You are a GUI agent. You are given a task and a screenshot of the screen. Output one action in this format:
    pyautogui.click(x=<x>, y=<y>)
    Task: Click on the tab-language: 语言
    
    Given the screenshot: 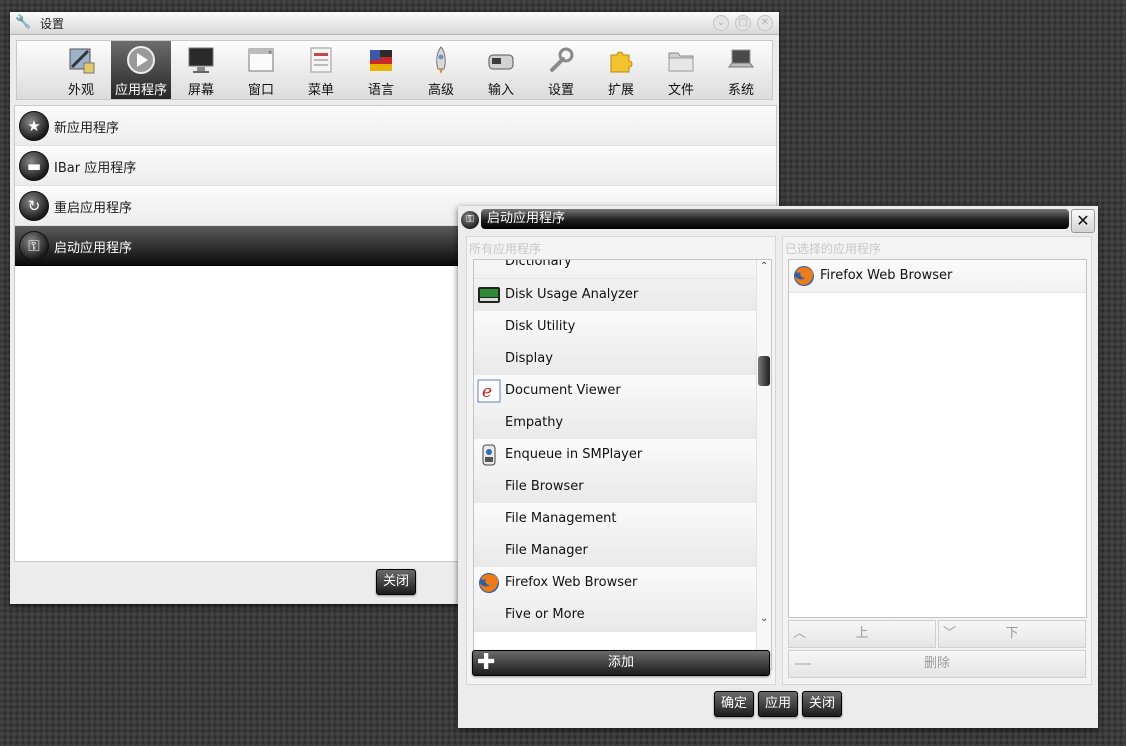 What is the action you would take?
    pyautogui.click(x=381, y=70)
    